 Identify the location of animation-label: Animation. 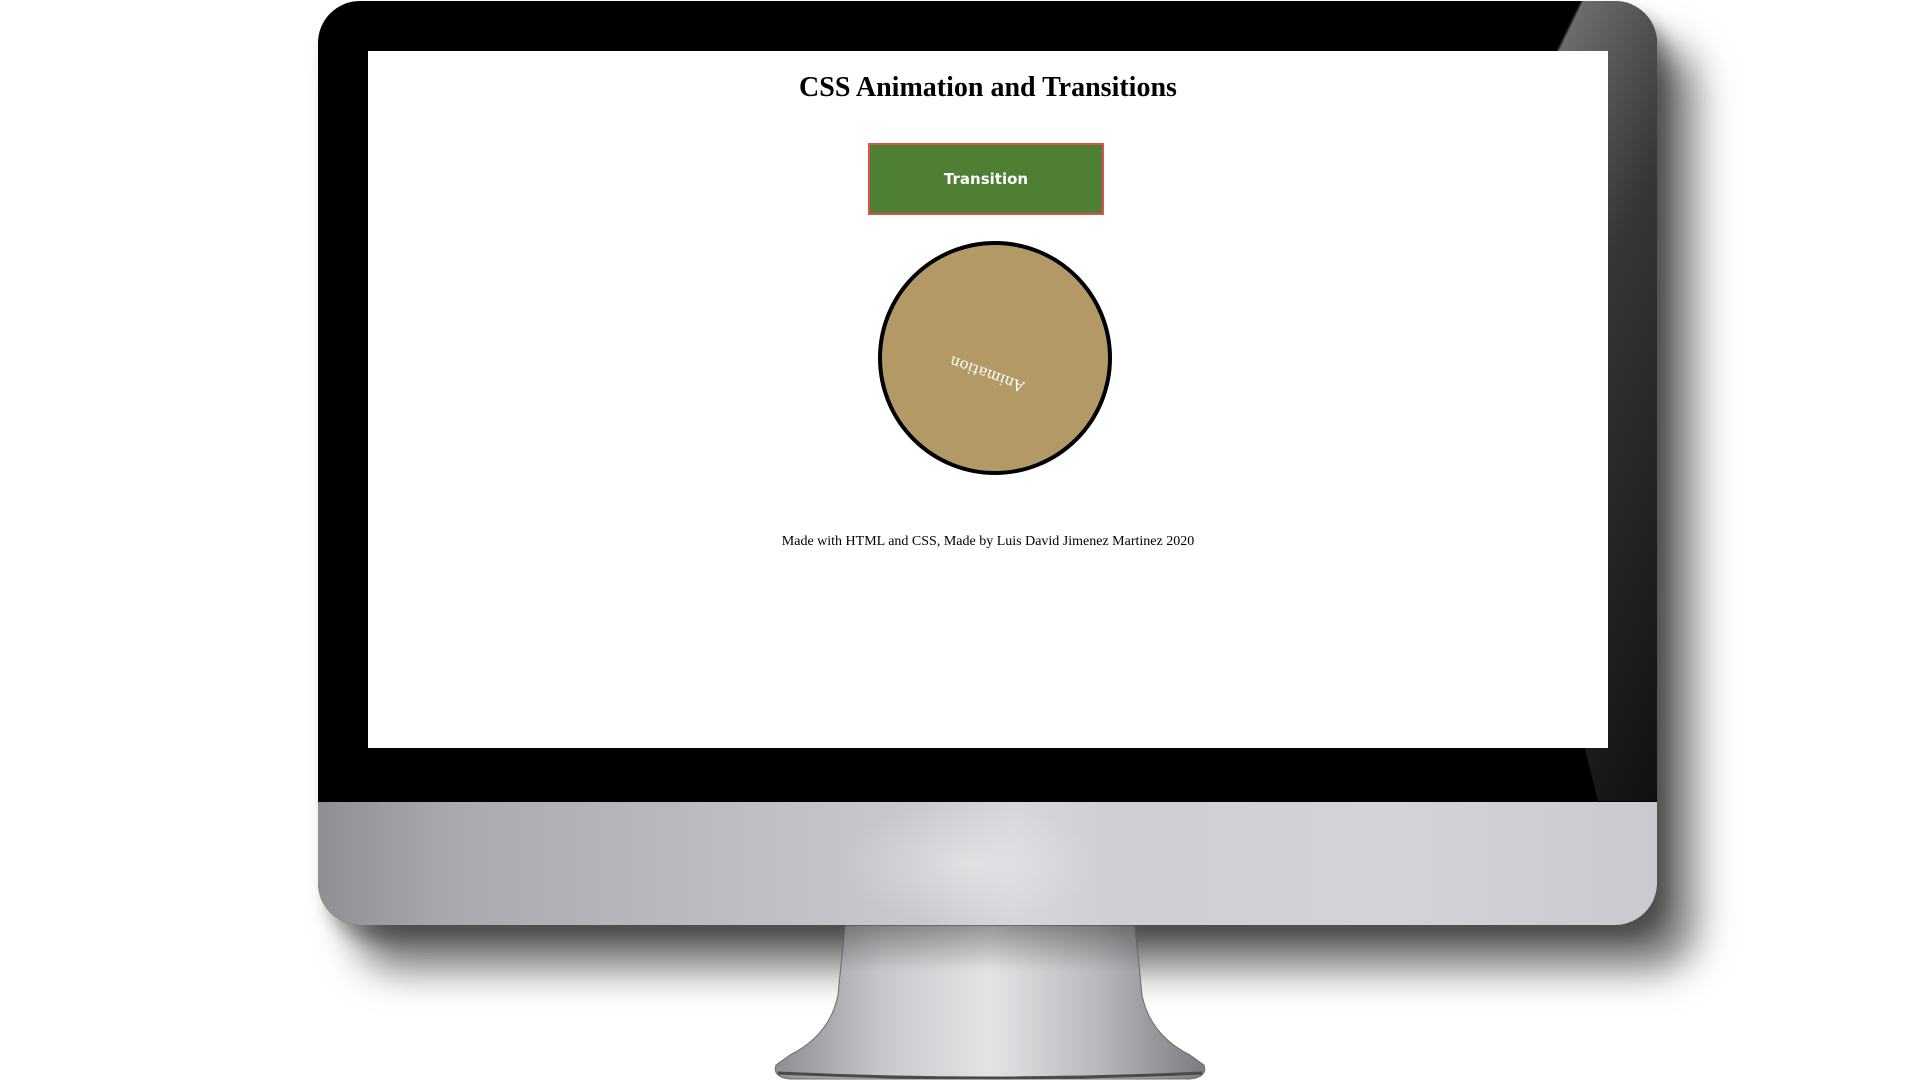
(987, 374).